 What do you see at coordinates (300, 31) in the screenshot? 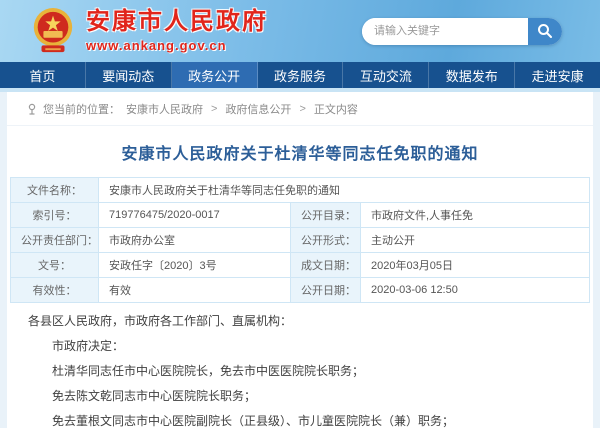
I see `site-header: 安康市人民政府 www.ankang.gov.cn` at bounding box center [300, 31].